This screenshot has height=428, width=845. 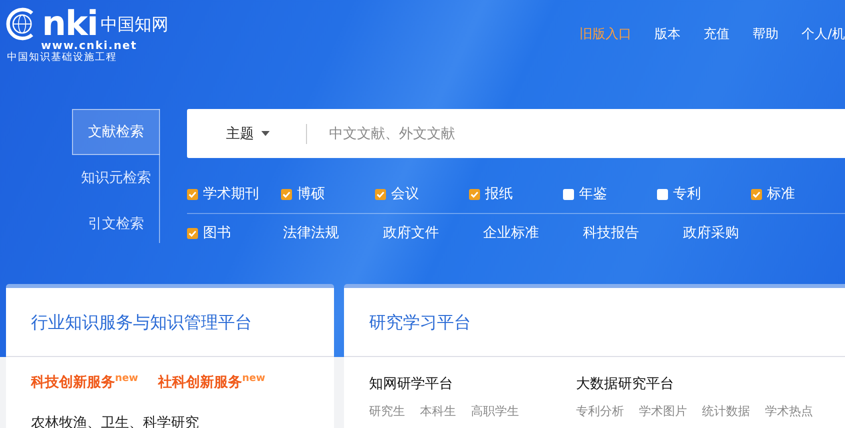 What do you see at coordinates (789, 411) in the screenshot?
I see `platform-sub-link: 学术热点` at bounding box center [789, 411].